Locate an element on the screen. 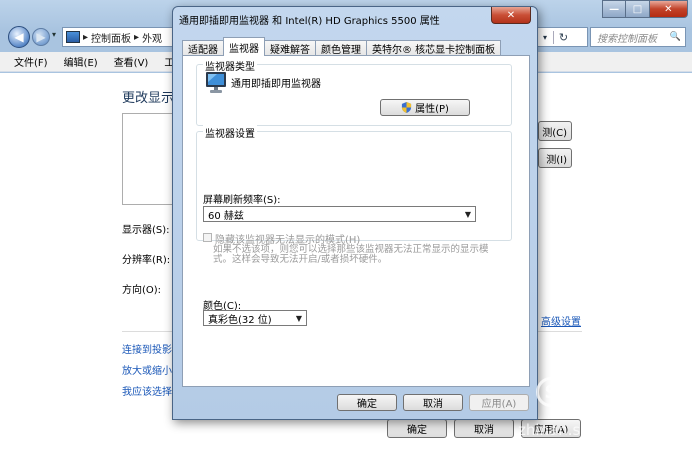 The image size is (692, 465). watermark: S 搜狗指南 zhinan.sogou.com is located at coordinates (598, 412).